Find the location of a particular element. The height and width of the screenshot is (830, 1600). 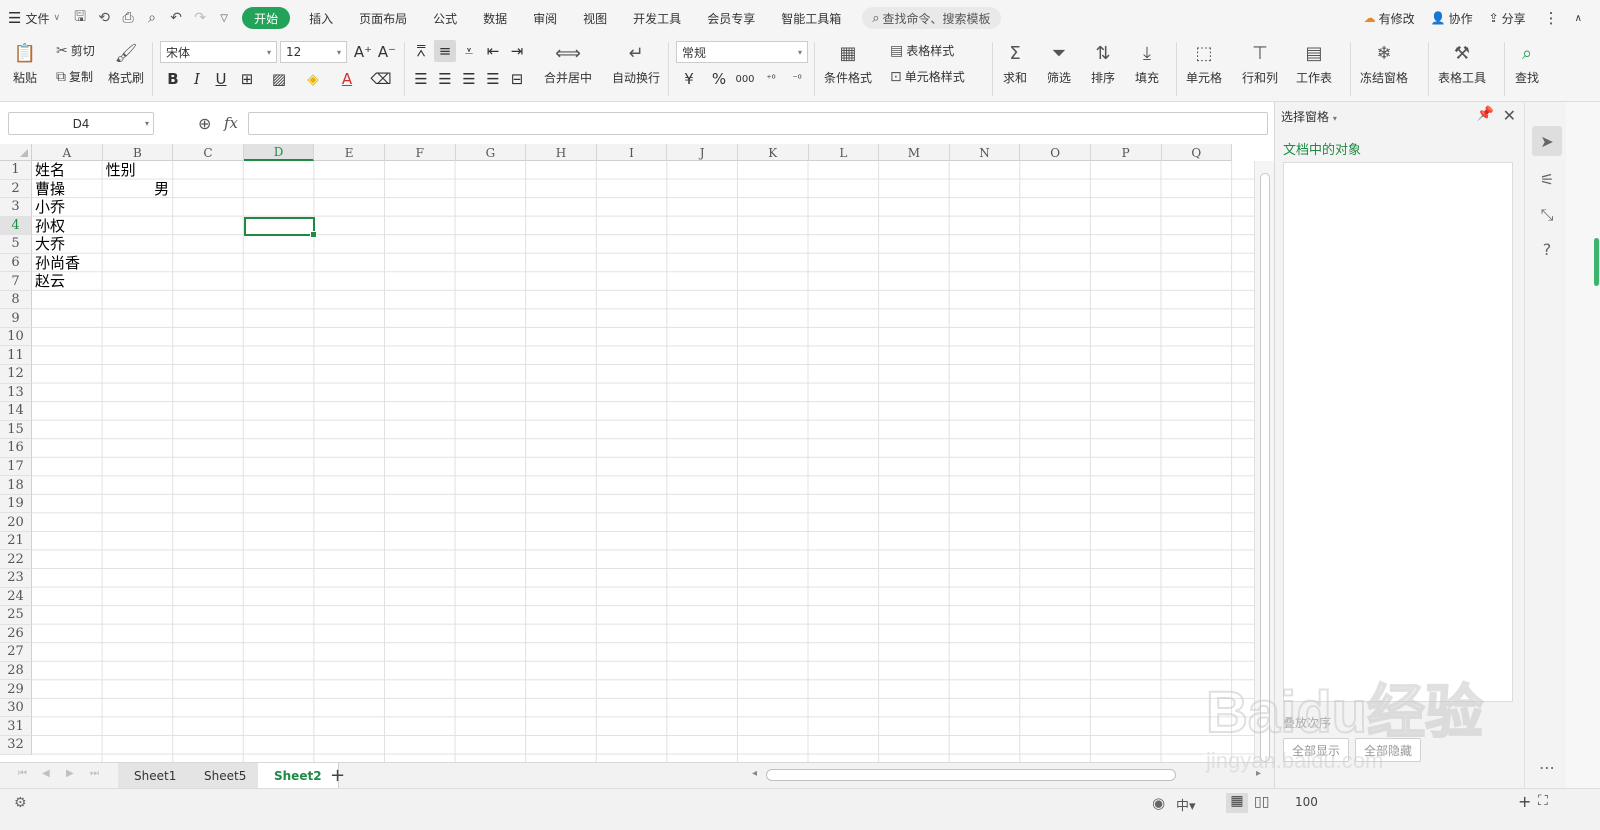

help-icon: ? is located at coordinates (1547, 249).